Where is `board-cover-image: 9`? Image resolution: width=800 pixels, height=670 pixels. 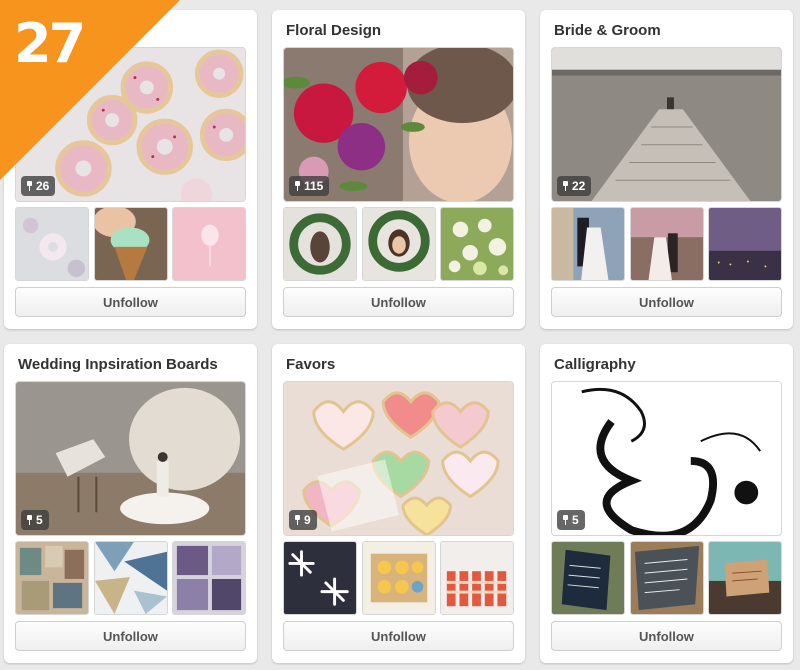 board-cover-image: 9 is located at coordinates (398, 458).